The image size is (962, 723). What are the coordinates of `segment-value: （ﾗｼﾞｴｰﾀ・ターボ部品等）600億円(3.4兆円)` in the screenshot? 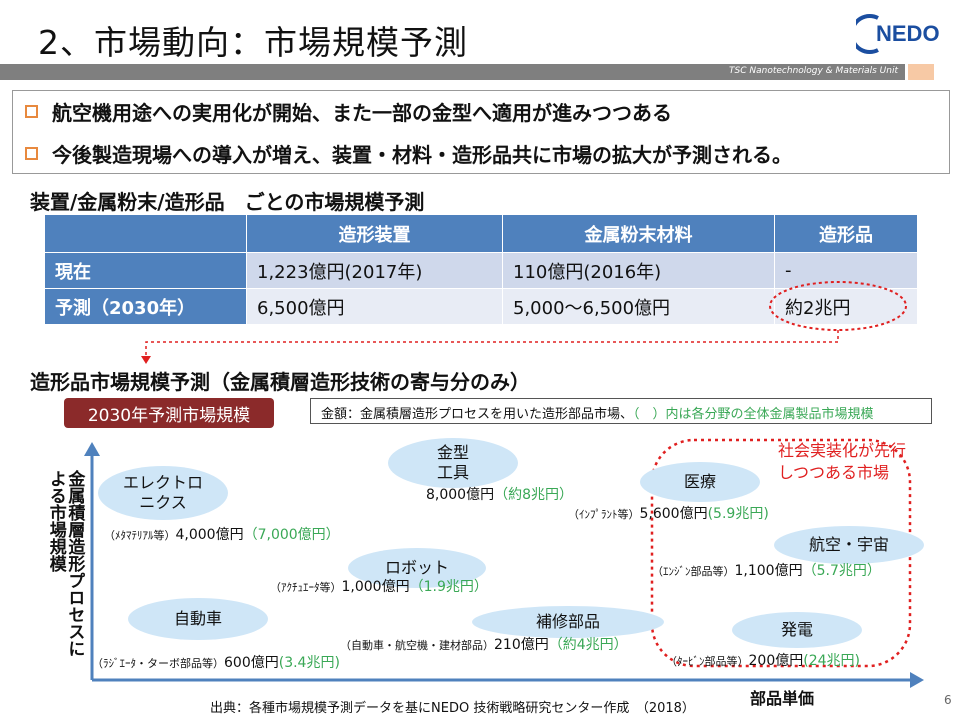 It's located at (216, 663).